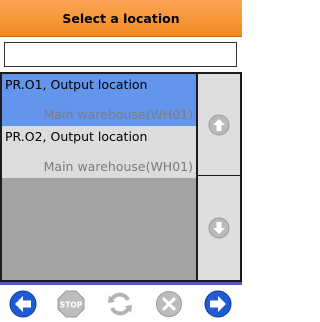  I want to click on refresh-button, so click(120, 304).